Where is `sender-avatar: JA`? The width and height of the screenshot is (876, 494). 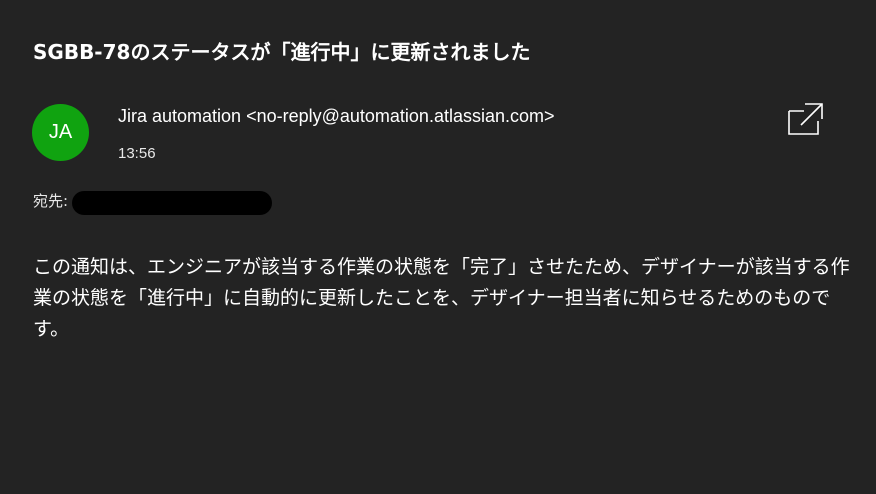
sender-avatar: JA is located at coordinates (60, 132).